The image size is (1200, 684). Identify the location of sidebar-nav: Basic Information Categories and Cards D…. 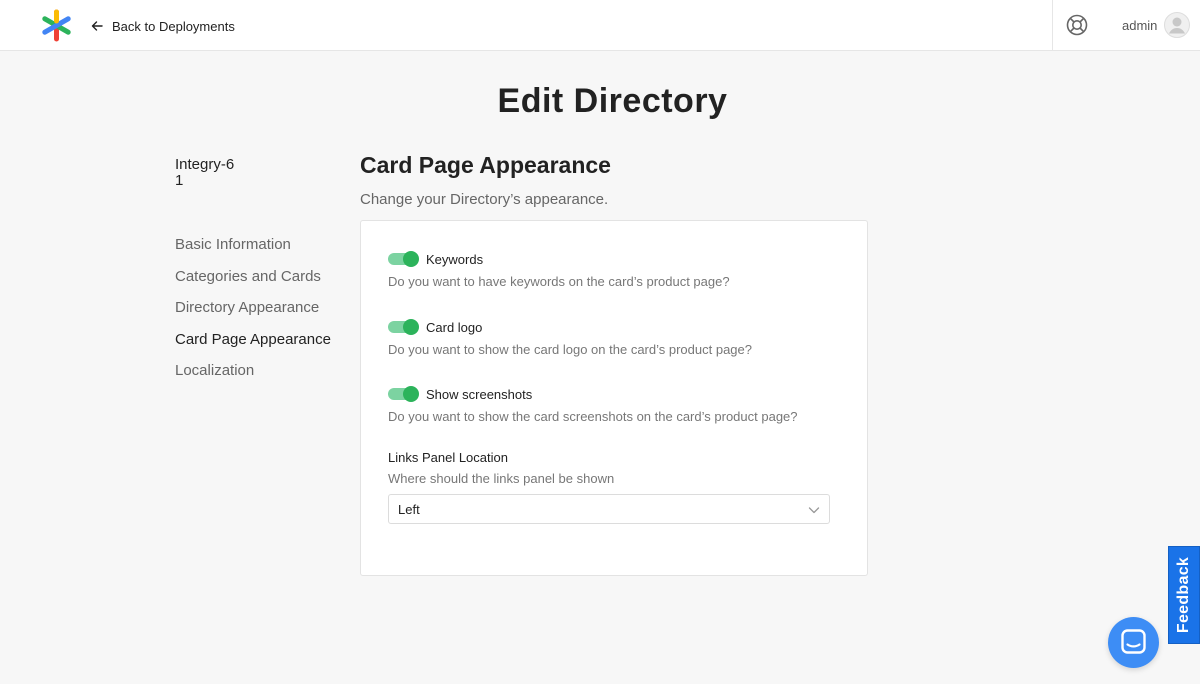
(253, 315).